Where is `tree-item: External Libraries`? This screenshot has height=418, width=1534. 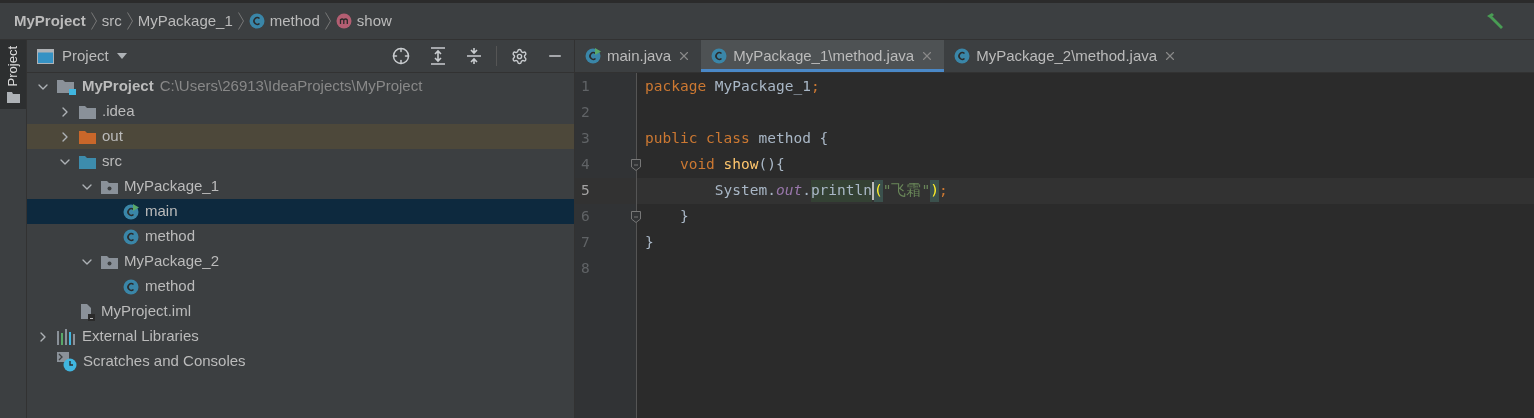 tree-item: External Libraries is located at coordinates (300, 336).